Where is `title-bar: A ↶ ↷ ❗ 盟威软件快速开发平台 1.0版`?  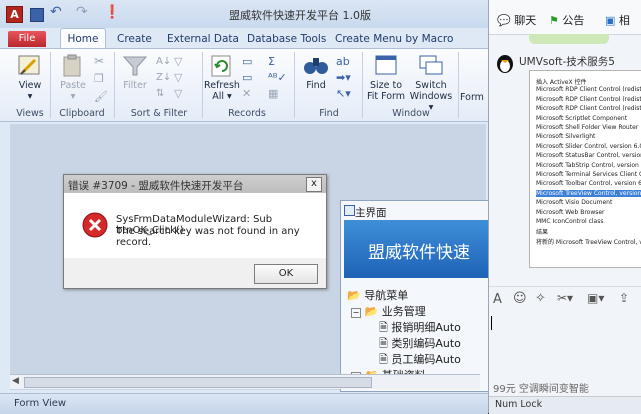 title-bar: A ↶ ↷ ❗ 盟威软件快速开发平台 1.0版 is located at coordinates (244, 14).